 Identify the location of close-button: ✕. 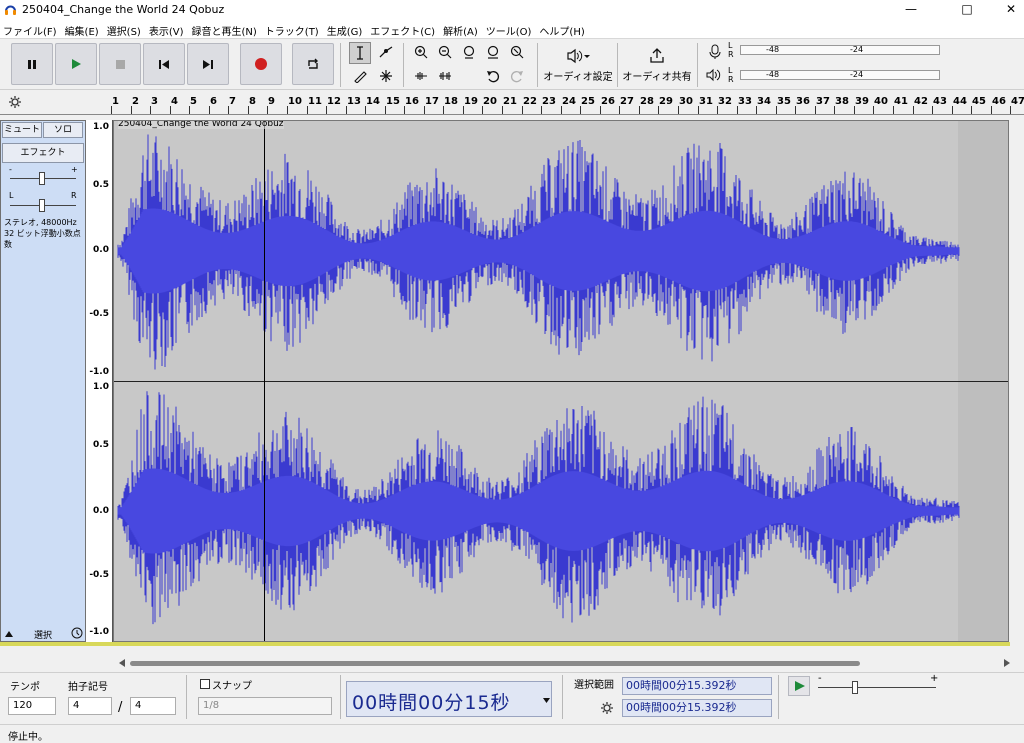
(1006, 10).